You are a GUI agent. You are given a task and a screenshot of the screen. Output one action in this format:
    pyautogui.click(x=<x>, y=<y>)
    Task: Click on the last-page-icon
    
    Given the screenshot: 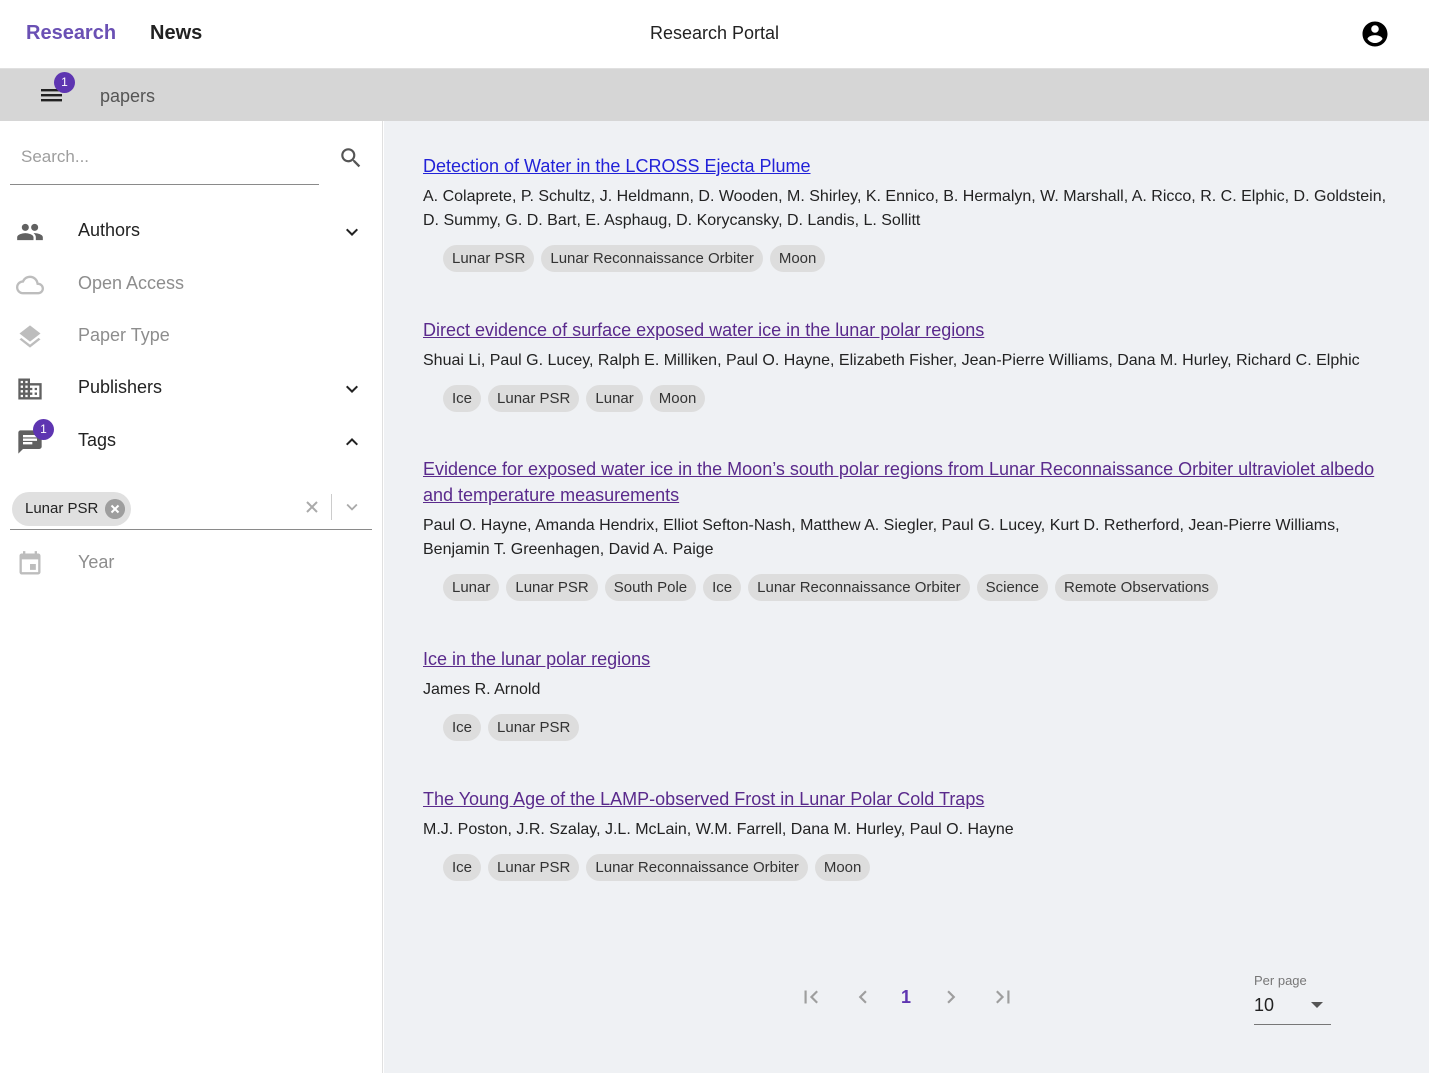 What is the action you would take?
    pyautogui.click(x=1003, y=997)
    